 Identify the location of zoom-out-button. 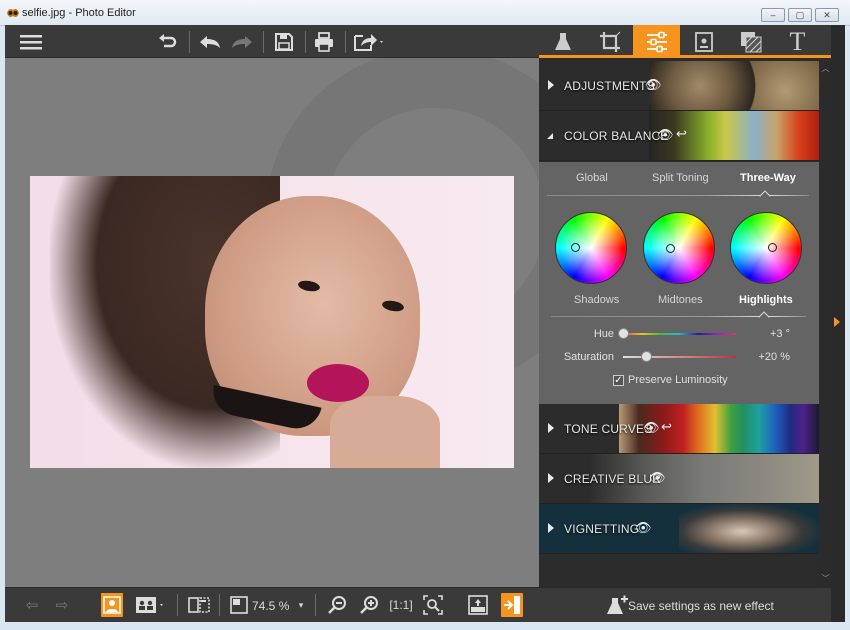
(337, 605).